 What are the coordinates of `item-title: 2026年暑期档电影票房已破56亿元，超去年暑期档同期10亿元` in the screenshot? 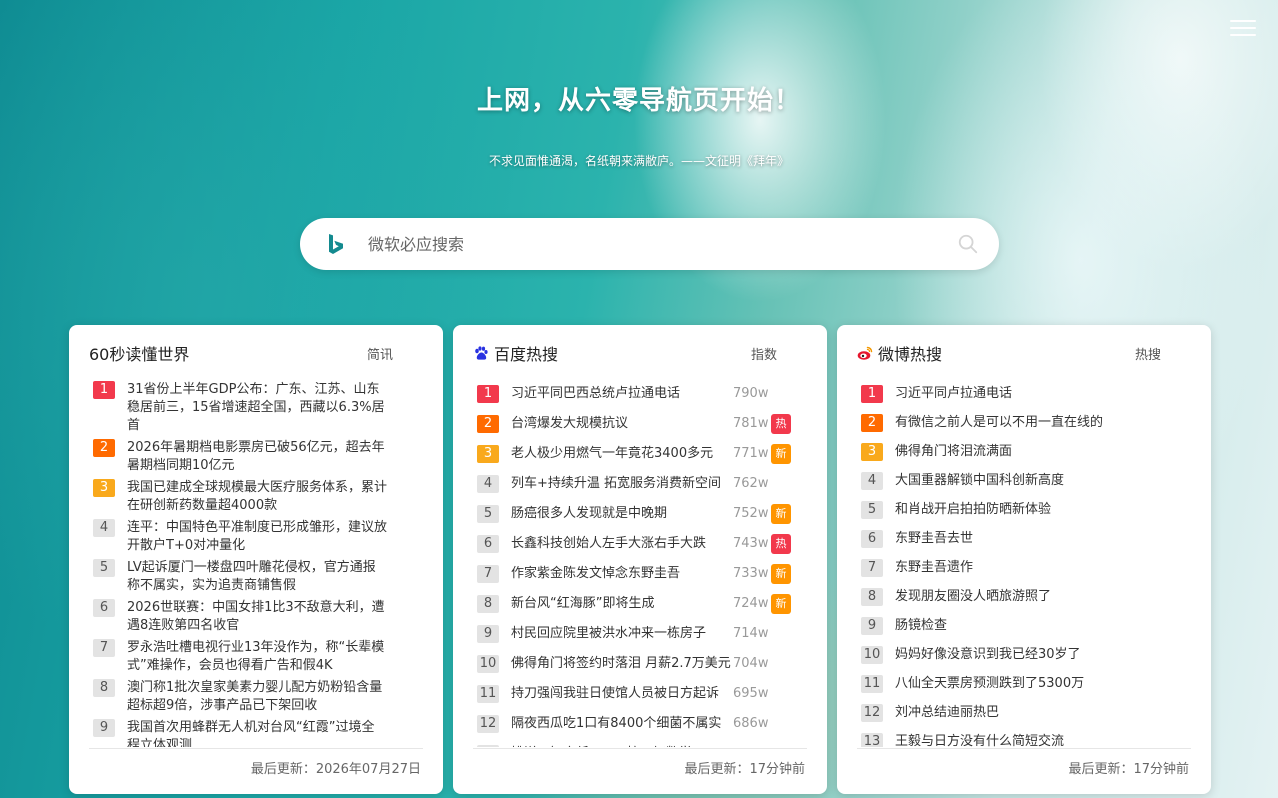 It's located at (257, 457).